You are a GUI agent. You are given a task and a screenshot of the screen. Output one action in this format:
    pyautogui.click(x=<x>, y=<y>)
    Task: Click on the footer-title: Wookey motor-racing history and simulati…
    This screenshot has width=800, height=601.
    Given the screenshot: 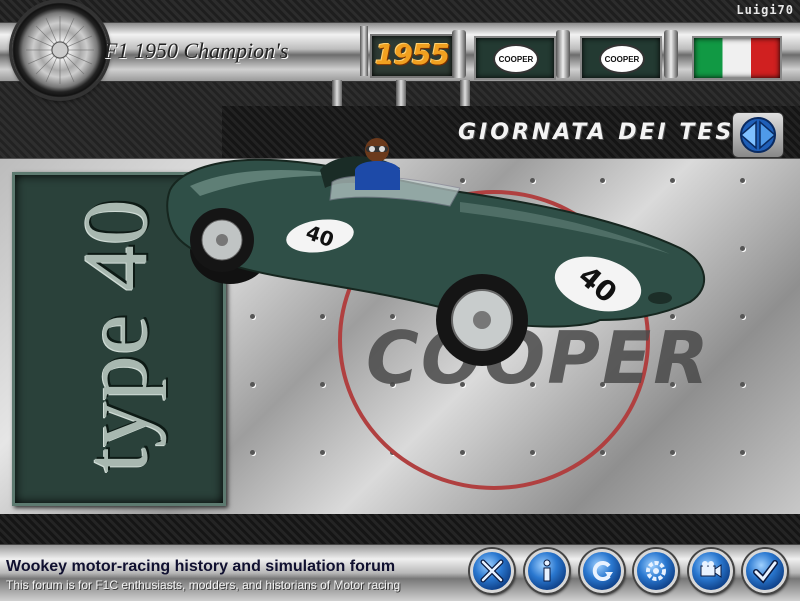 What is the action you would take?
    pyautogui.click(x=201, y=566)
    